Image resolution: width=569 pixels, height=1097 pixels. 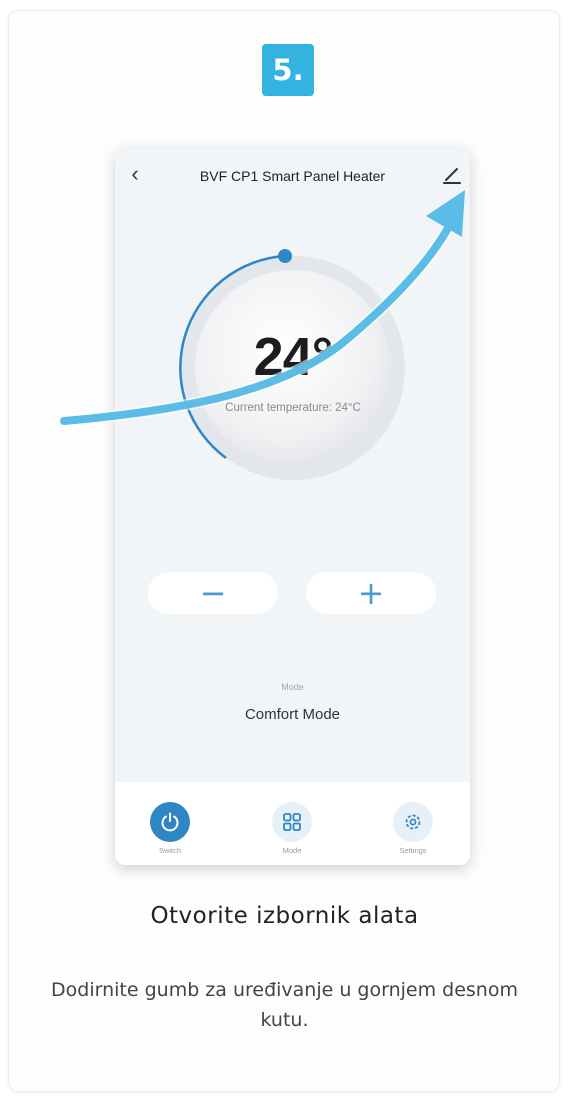 I want to click on tab-settings: Settings, so click(x=413, y=823).